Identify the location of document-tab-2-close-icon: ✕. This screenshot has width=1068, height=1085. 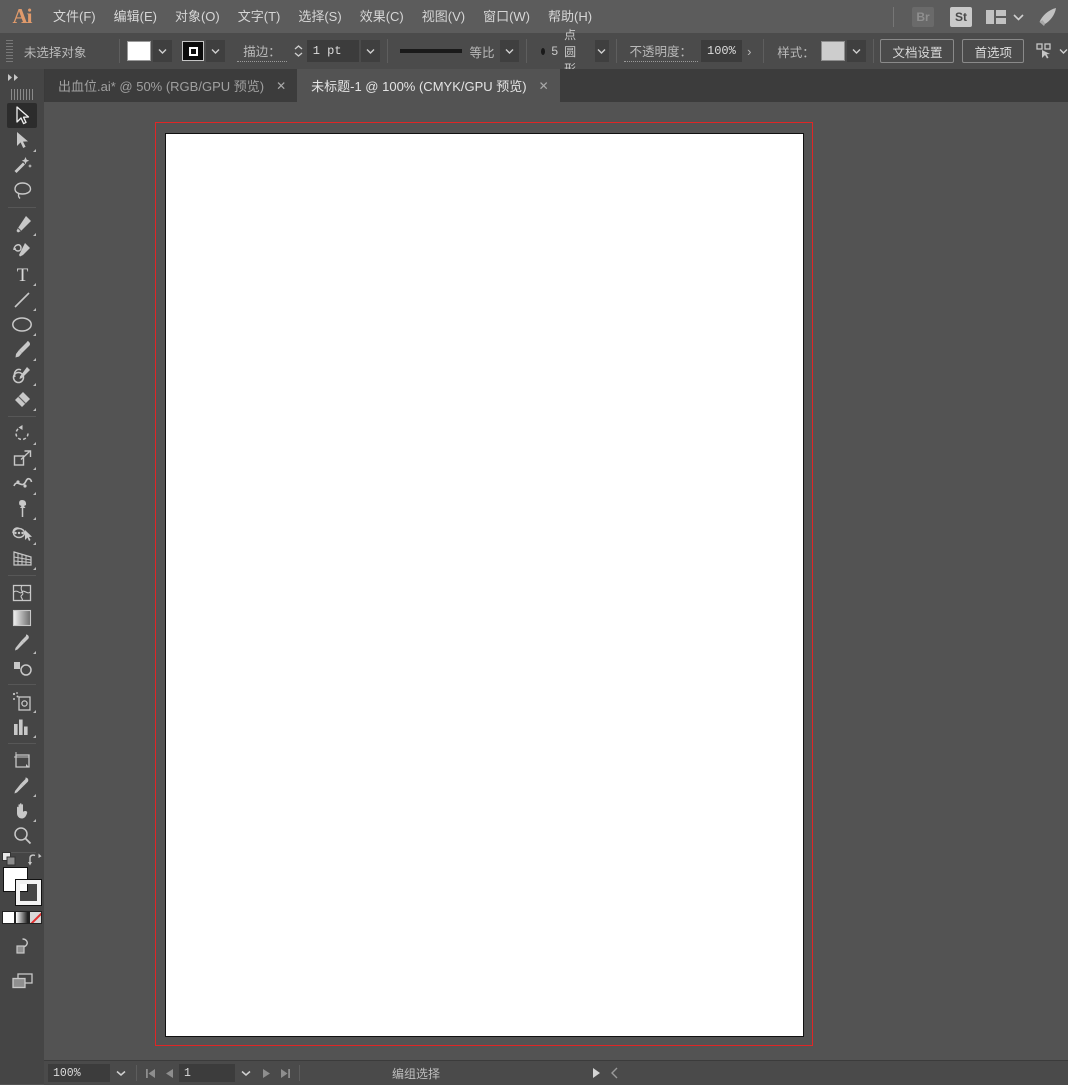
(544, 86).